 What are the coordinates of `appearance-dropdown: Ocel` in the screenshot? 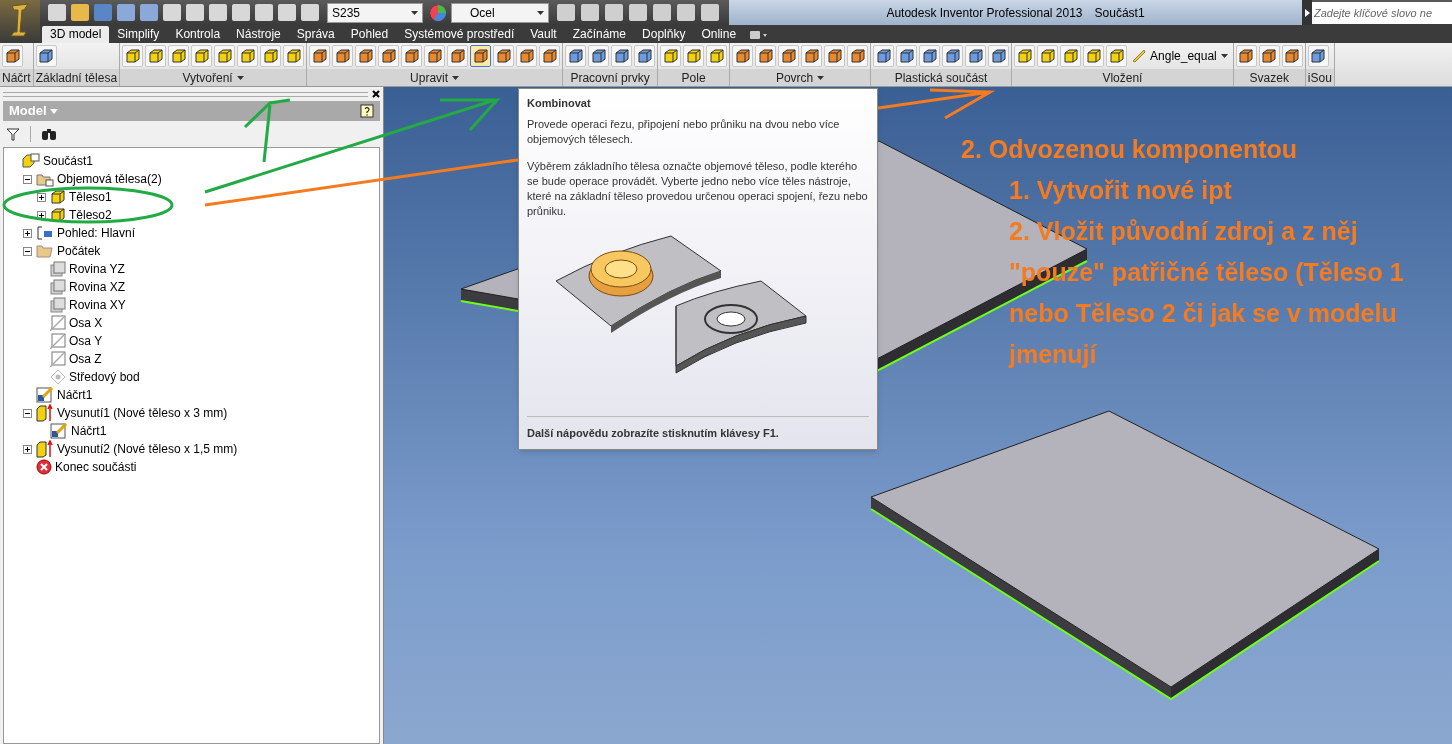 It's located at (500, 12).